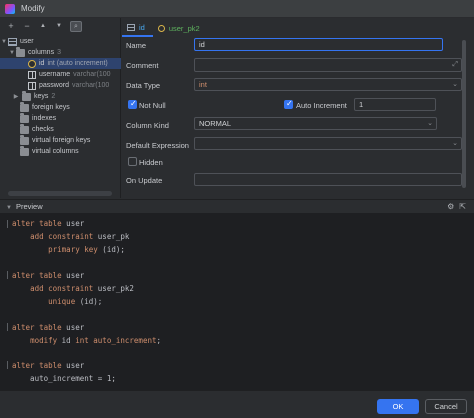 The height and width of the screenshot is (418, 474). I want to click on column-name: id, so click(42, 63).